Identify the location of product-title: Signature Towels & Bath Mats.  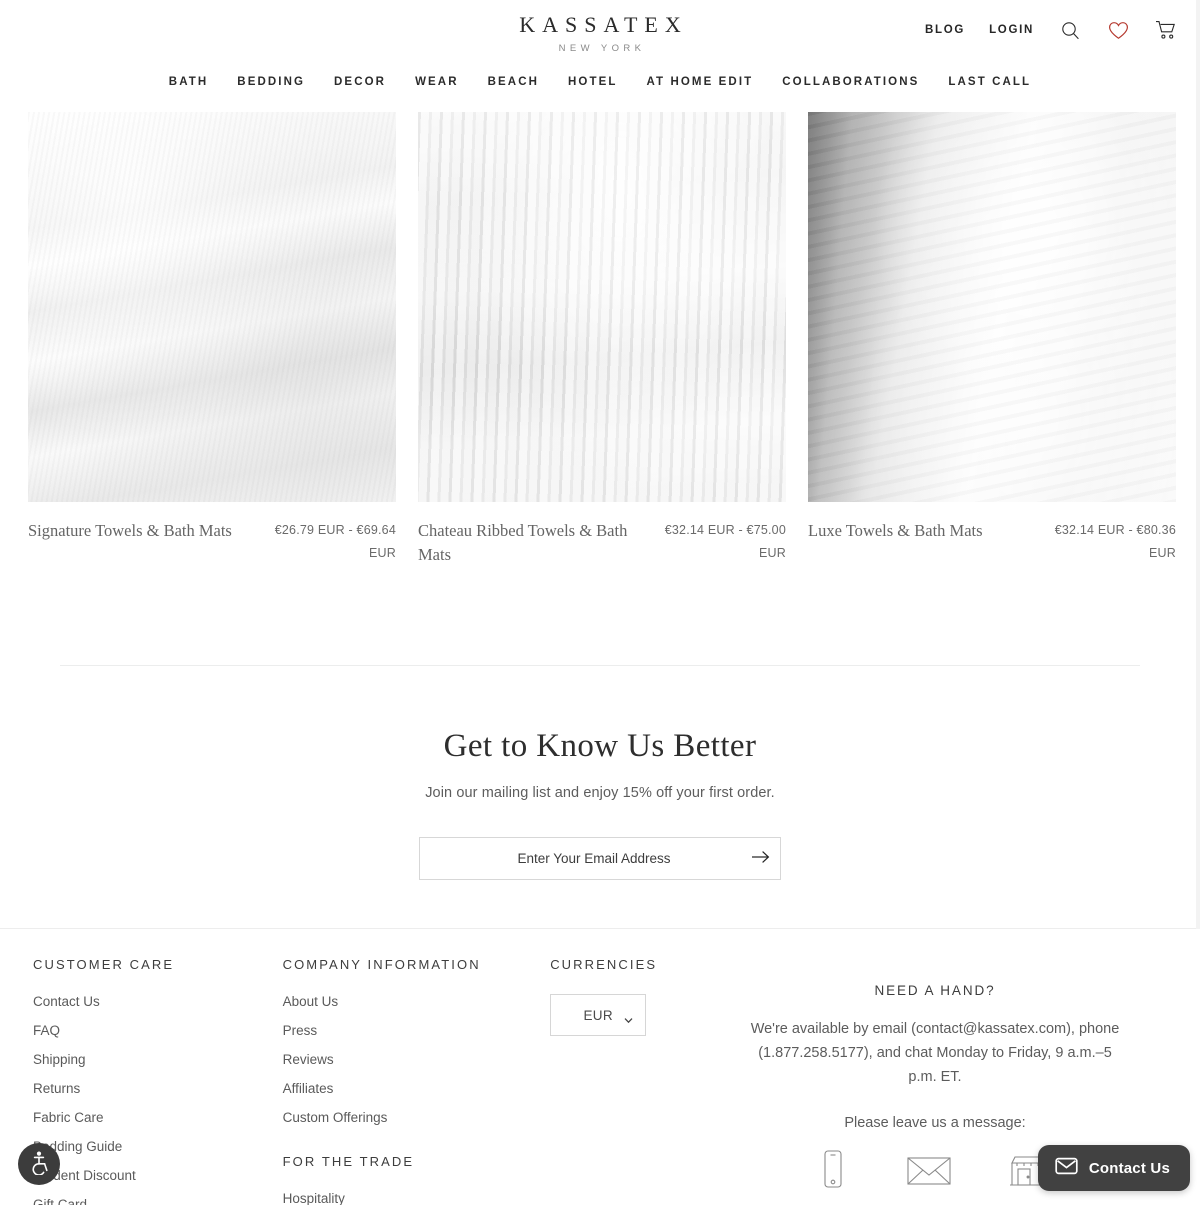
(130, 531).